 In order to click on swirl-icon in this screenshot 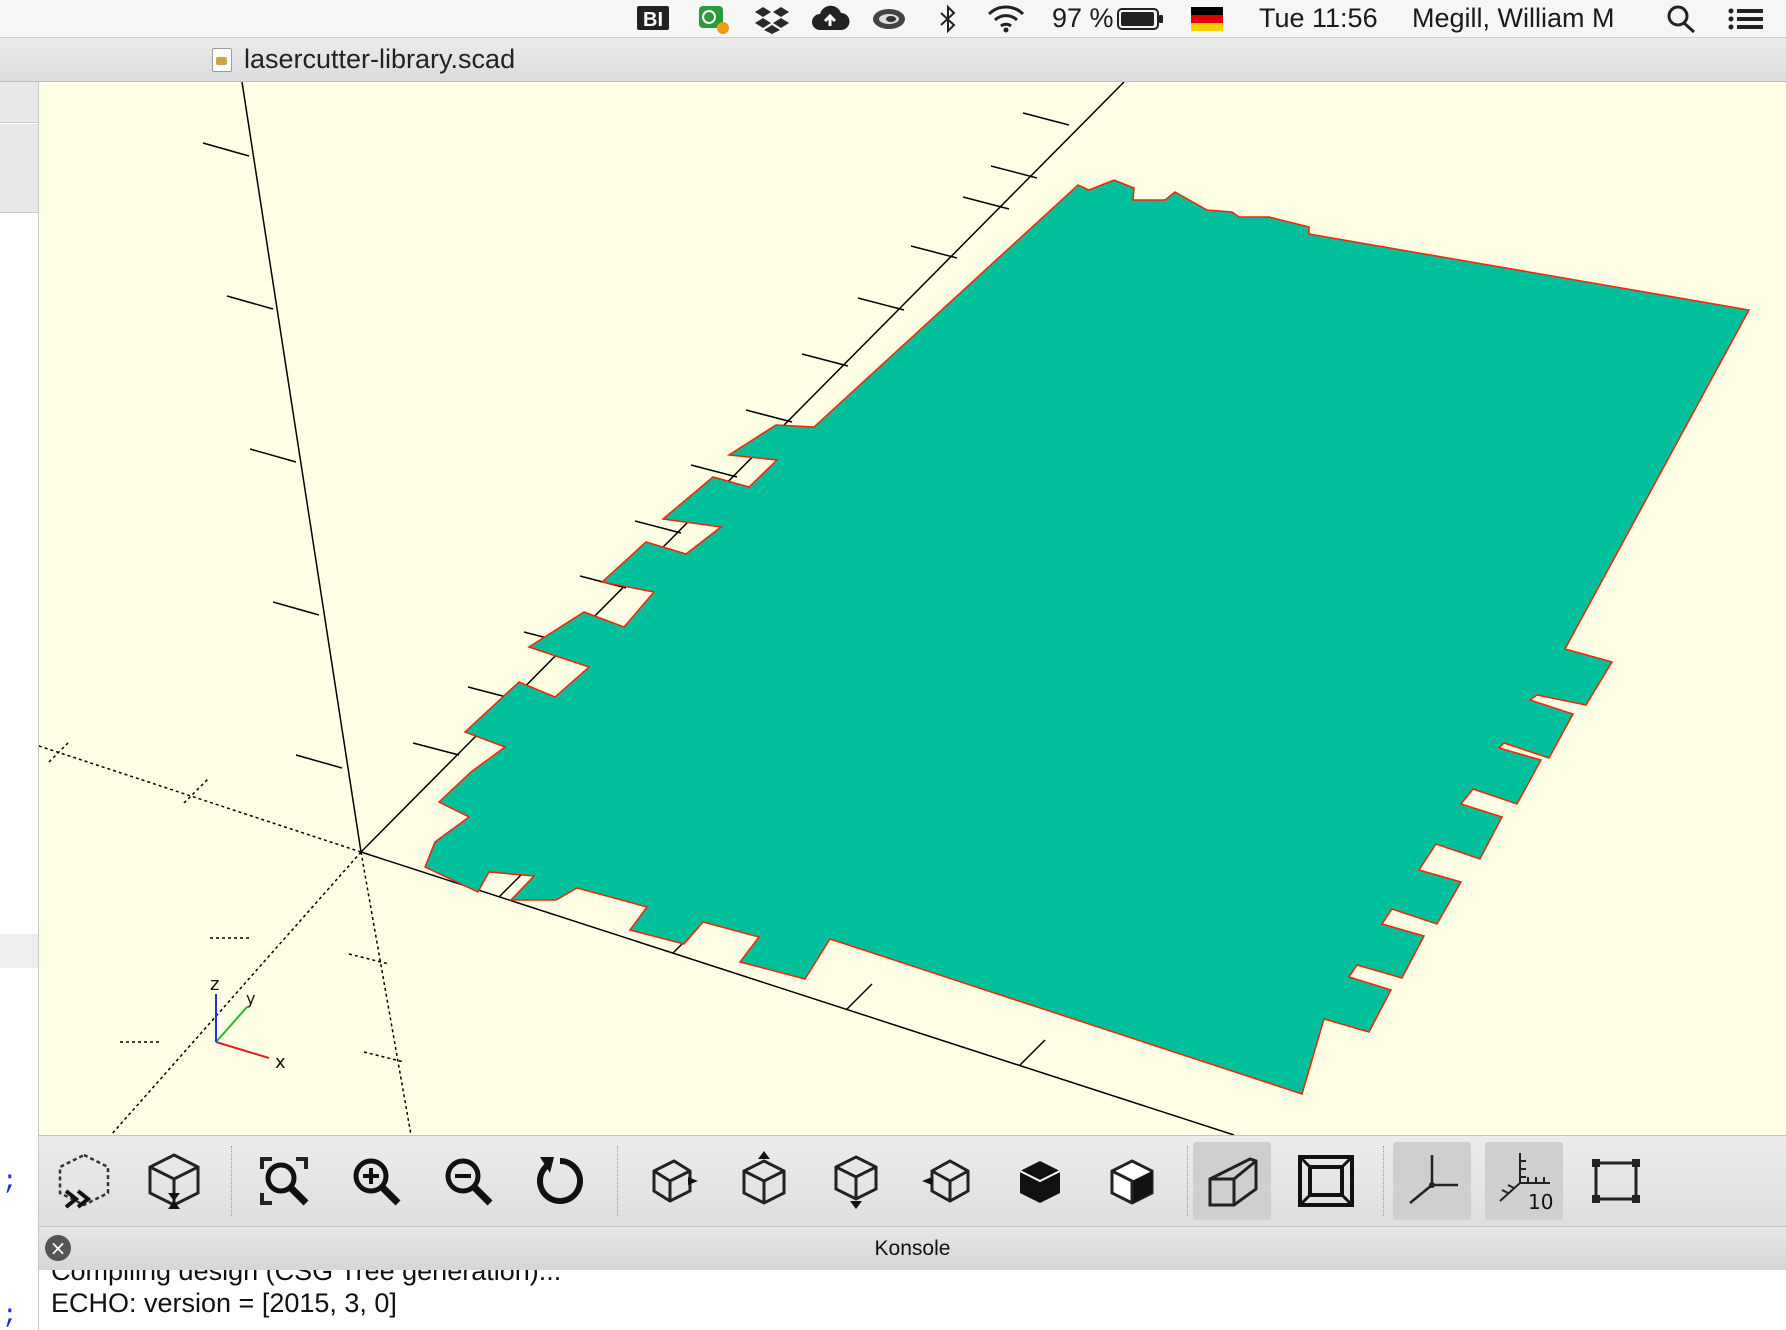, I will do `click(889, 18)`.